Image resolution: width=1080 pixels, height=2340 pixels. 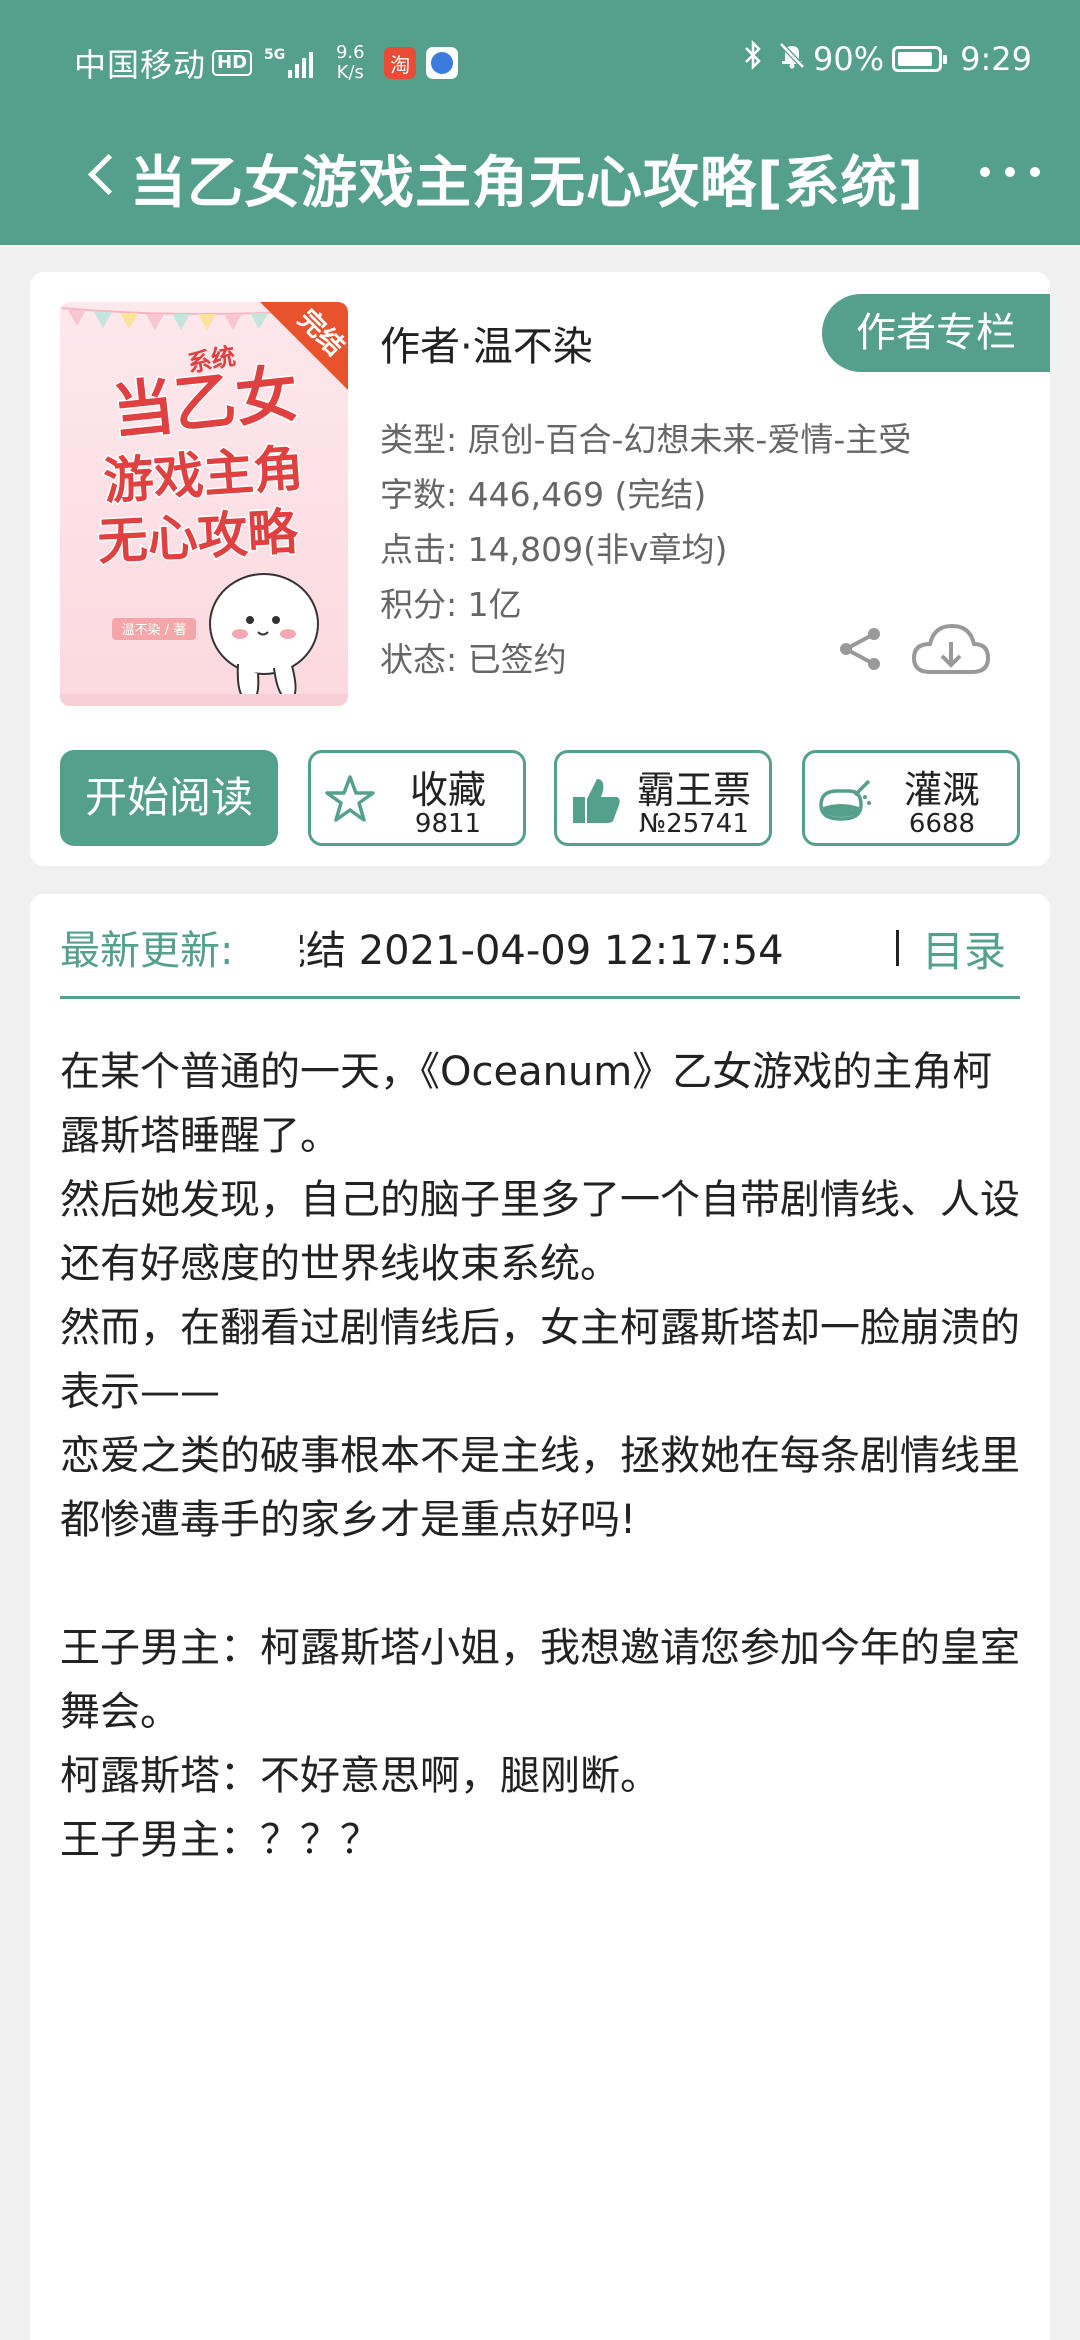 I want to click on vote-label: 霸王票, so click(x=693, y=790).